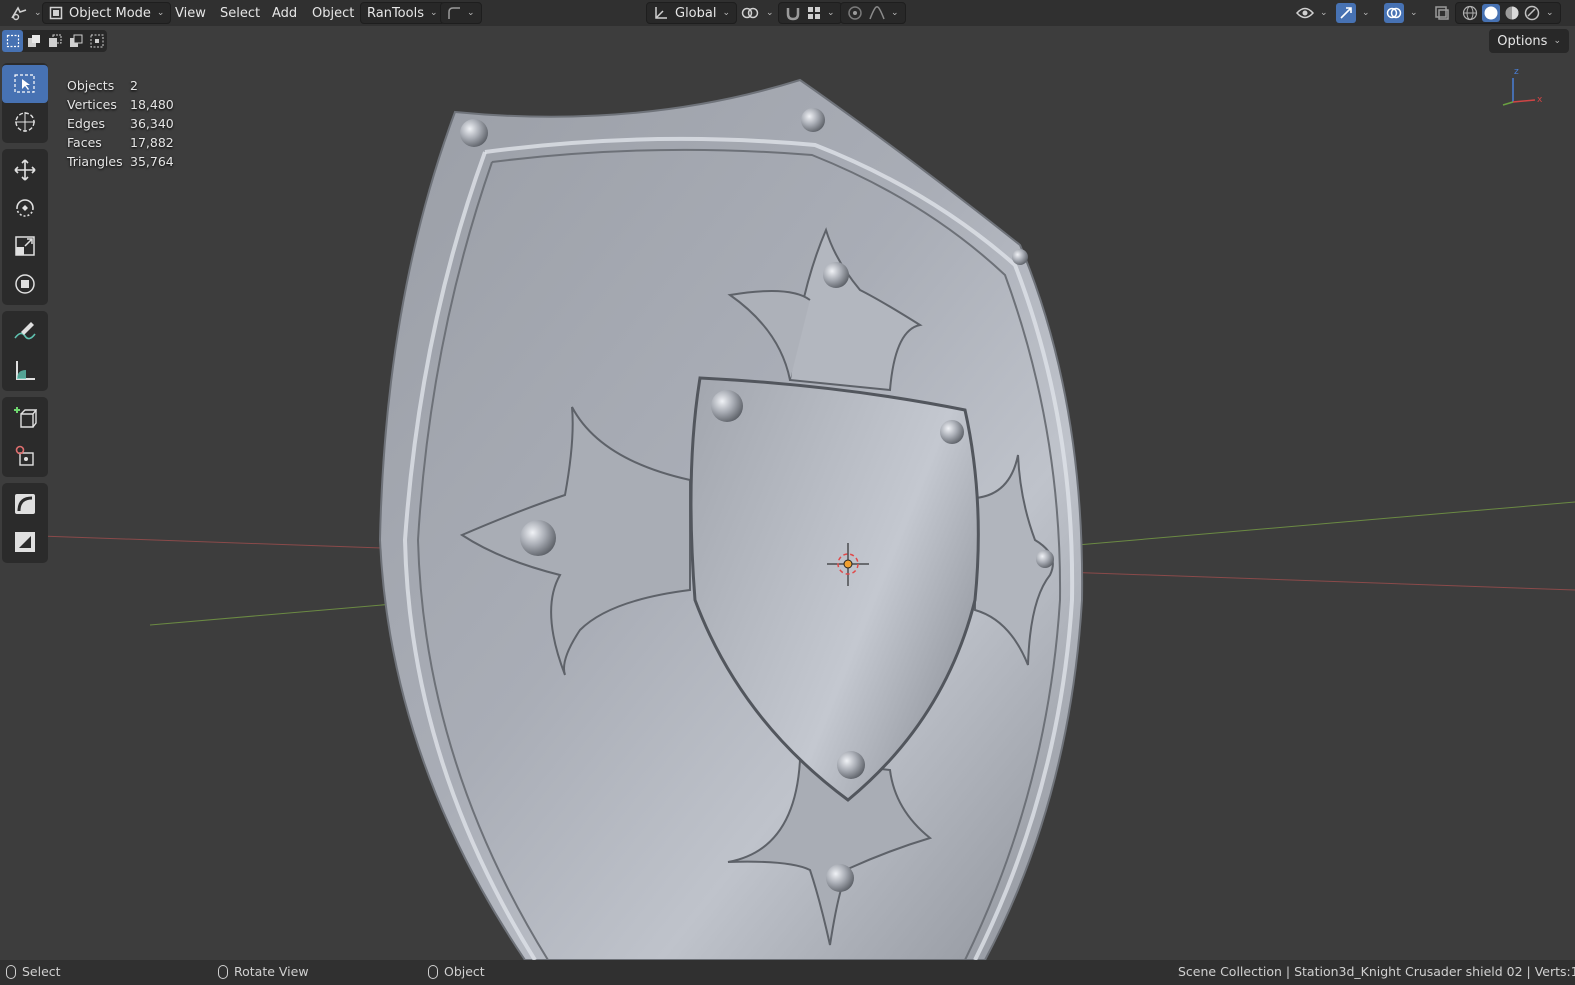 The height and width of the screenshot is (985, 1575). What do you see at coordinates (395, 13) in the screenshot?
I see `rantools-label: RanTools` at bounding box center [395, 13].